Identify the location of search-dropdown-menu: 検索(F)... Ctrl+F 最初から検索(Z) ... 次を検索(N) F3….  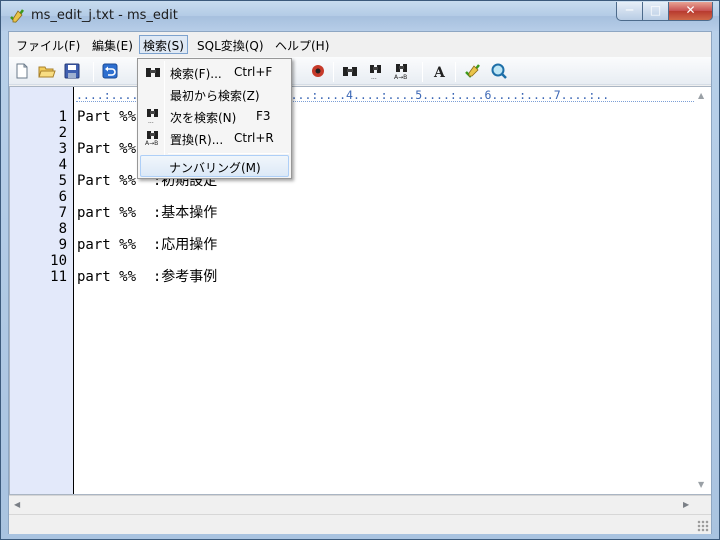
(214, 118).